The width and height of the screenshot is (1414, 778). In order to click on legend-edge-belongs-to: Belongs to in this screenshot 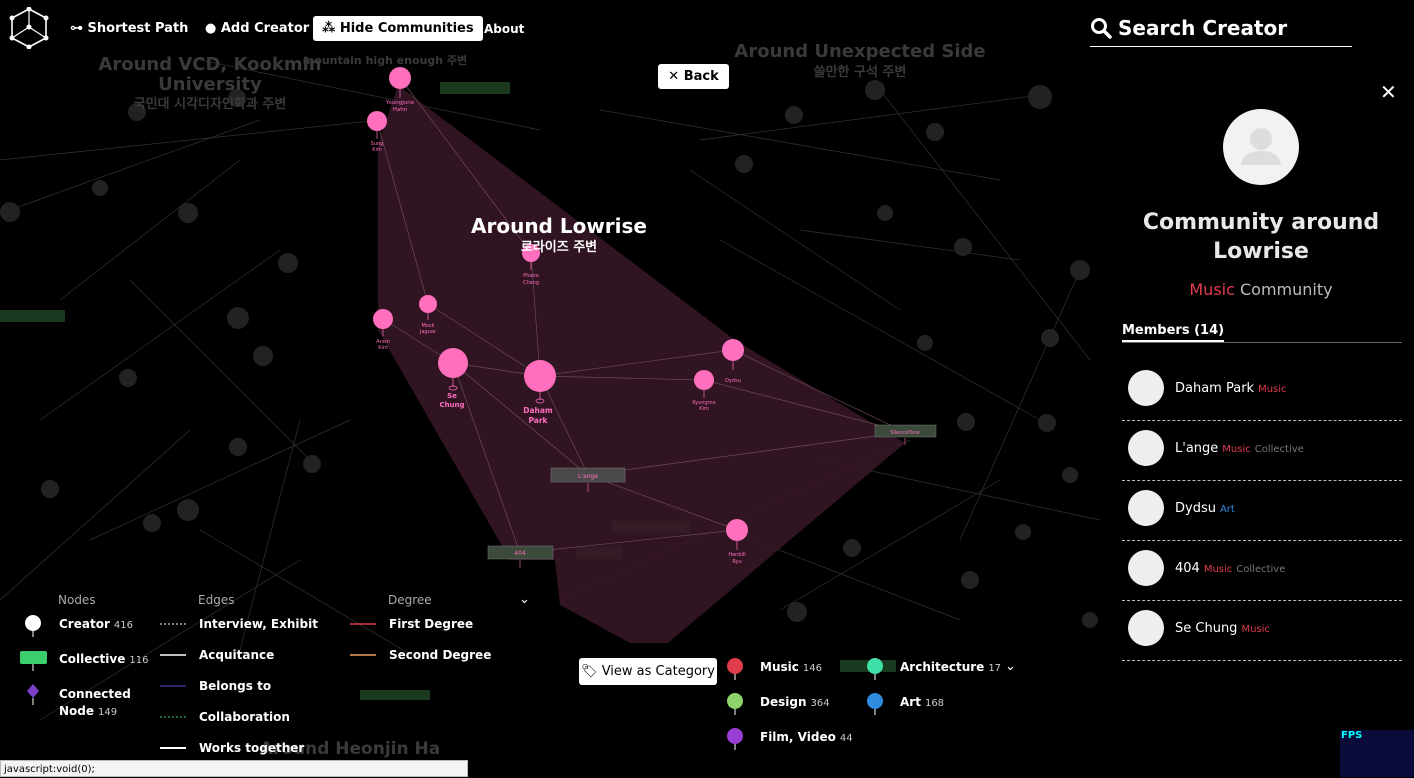, I will do `click(235, 686)`.